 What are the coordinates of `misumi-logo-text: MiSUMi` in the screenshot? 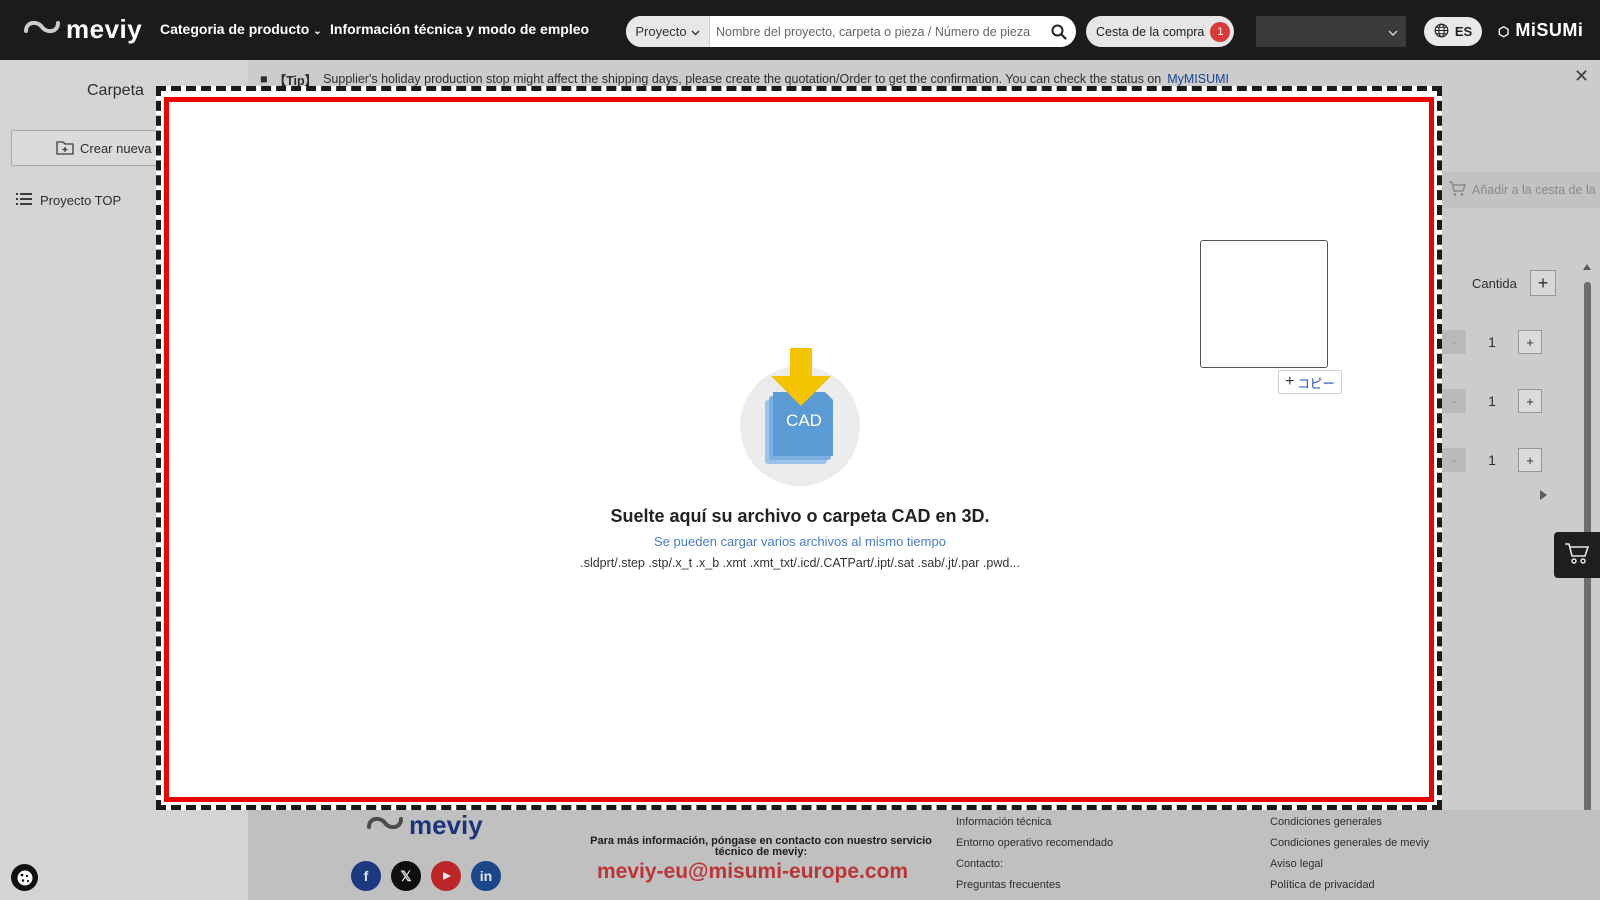 It's located at (1549, 30).